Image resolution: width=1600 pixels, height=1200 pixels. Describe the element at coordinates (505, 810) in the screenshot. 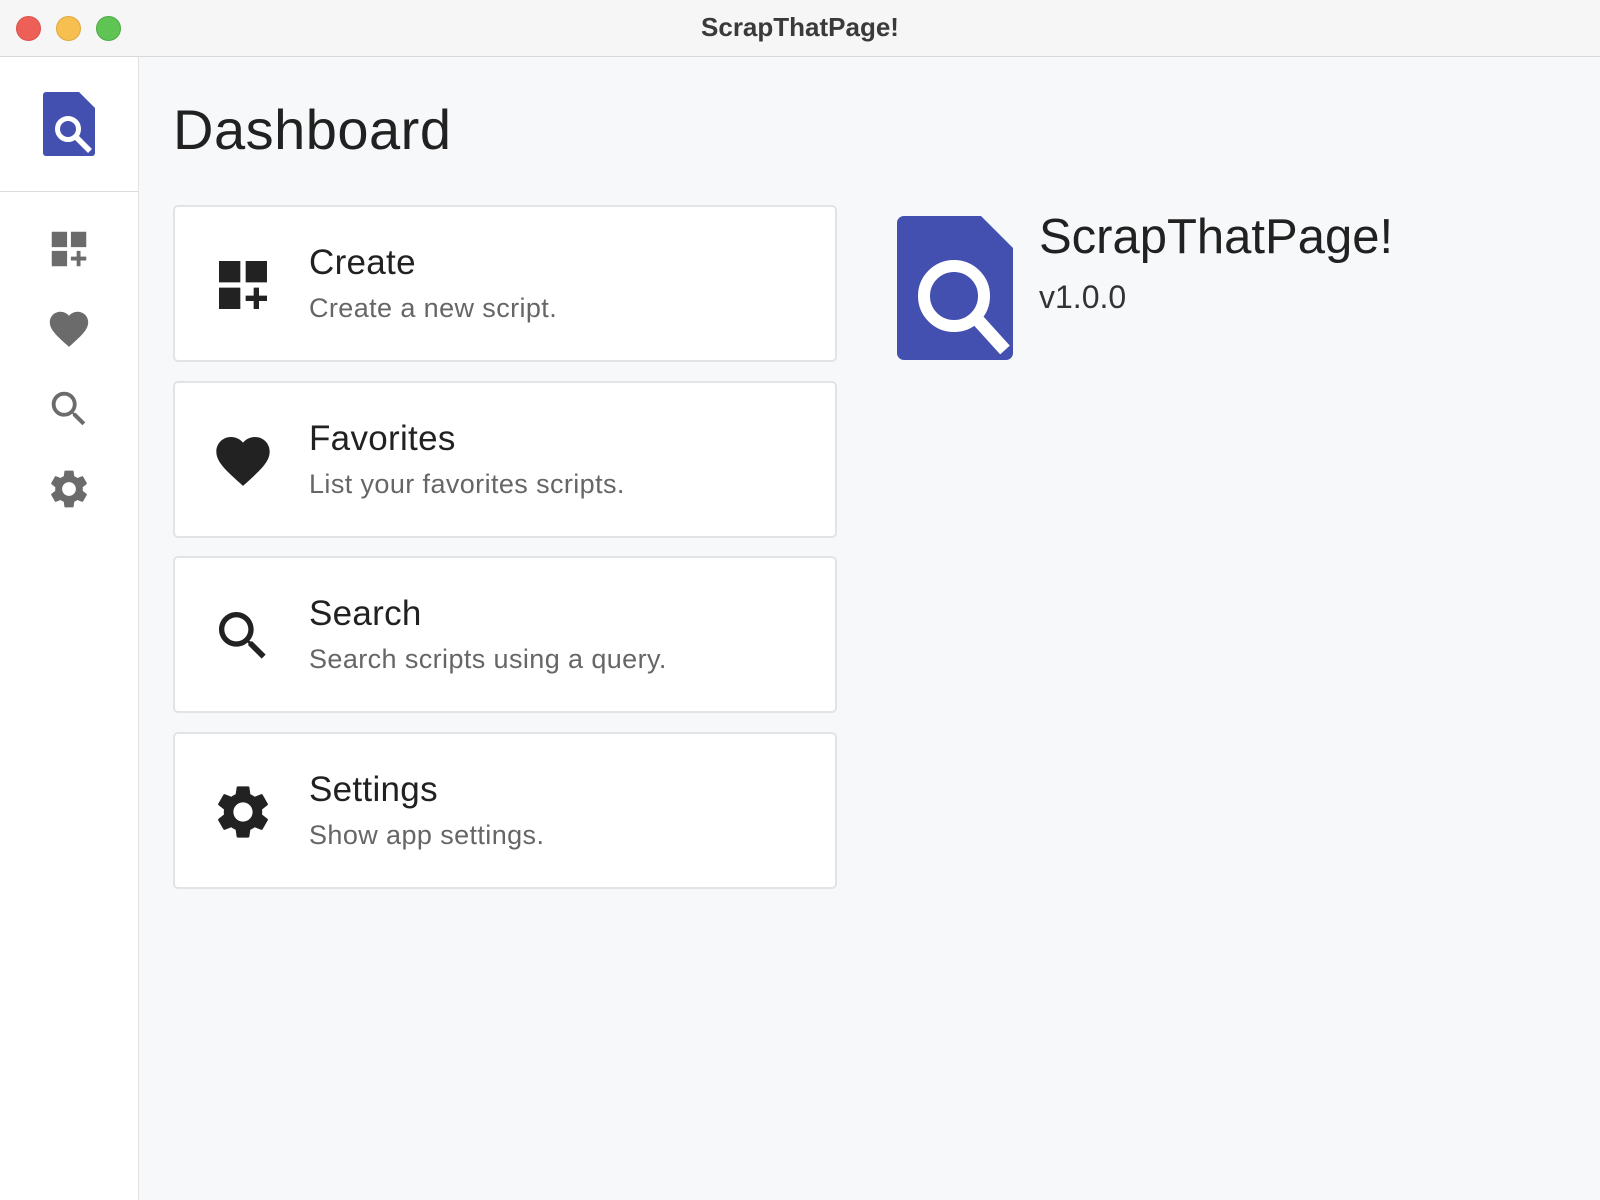

I see `settings-card: Settings Show app settings.` at that location.